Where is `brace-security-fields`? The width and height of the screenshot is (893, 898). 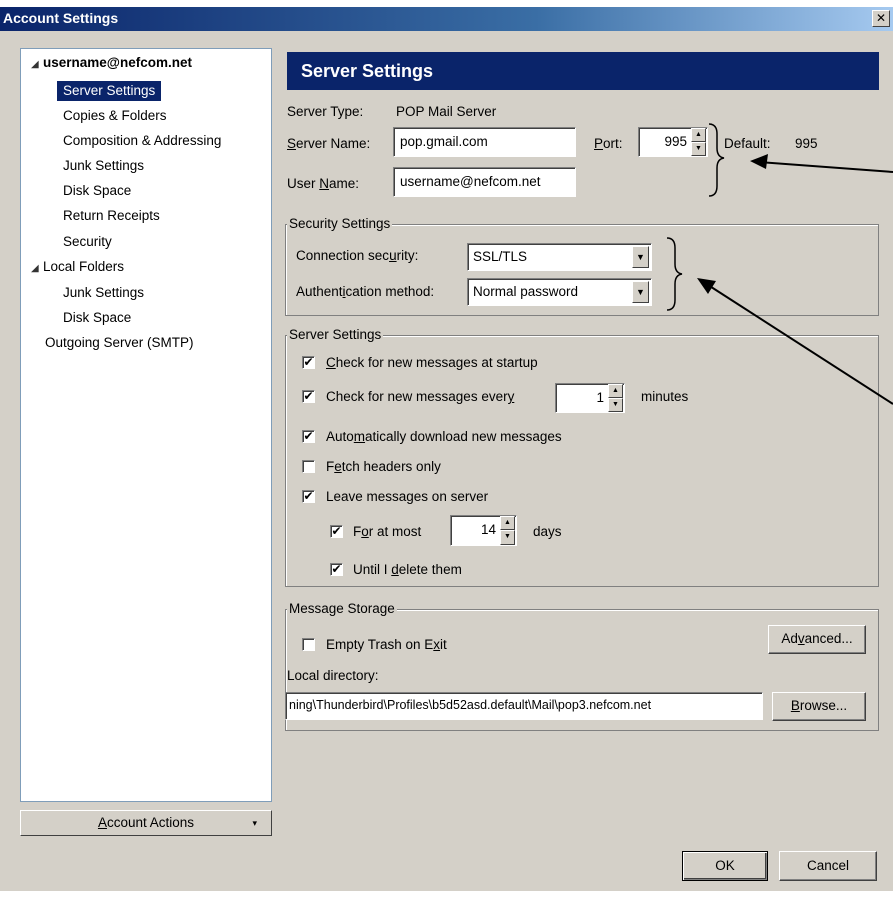 brace-security-fields is located at coordinates (674, 274).